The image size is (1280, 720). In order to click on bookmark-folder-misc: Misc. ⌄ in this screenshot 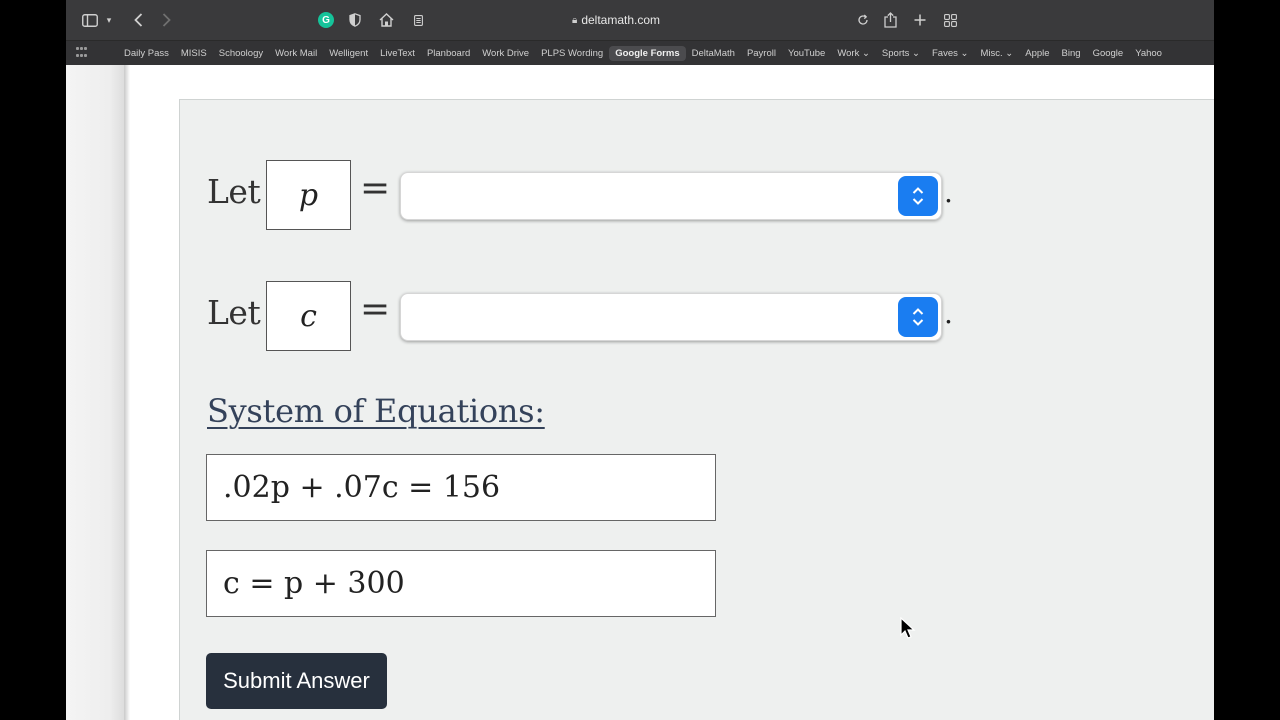, I will do `click(996, 53)`.